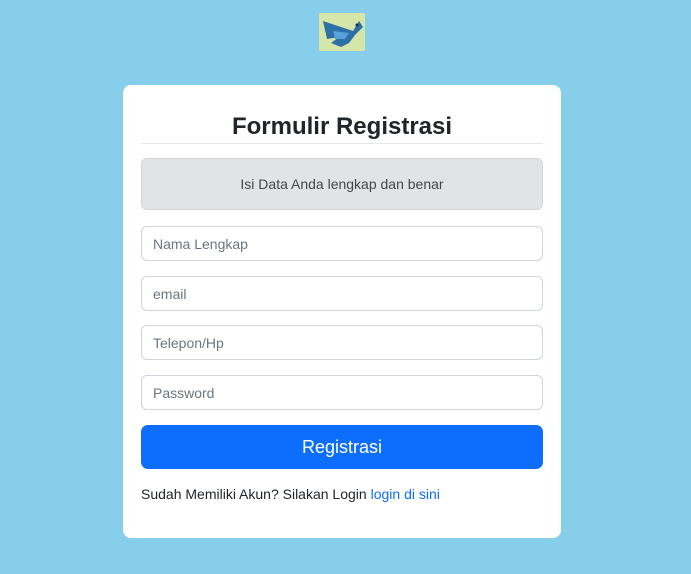  What do you see at coordinates (342, 127) in the screenshot?
I see `form-title: Formulir Registrasi` at bounding box center [342, 127].